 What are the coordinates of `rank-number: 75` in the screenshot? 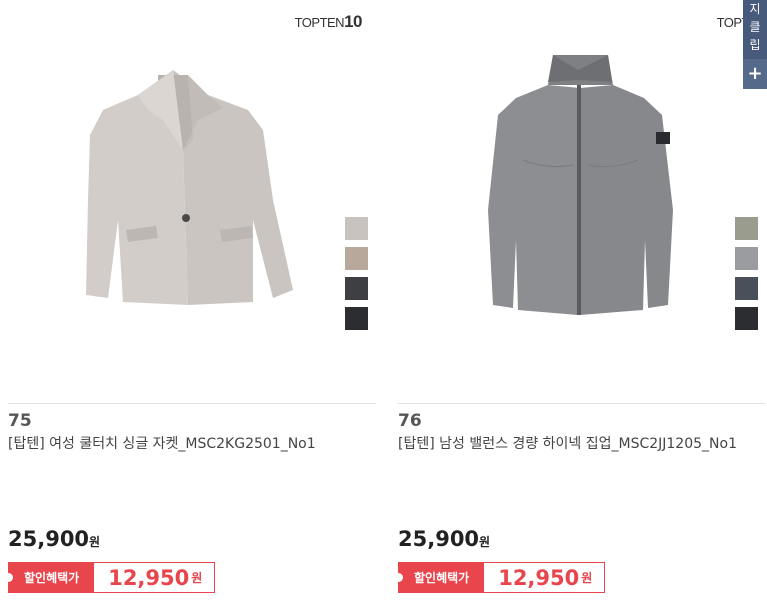 It's located at (20, 421).